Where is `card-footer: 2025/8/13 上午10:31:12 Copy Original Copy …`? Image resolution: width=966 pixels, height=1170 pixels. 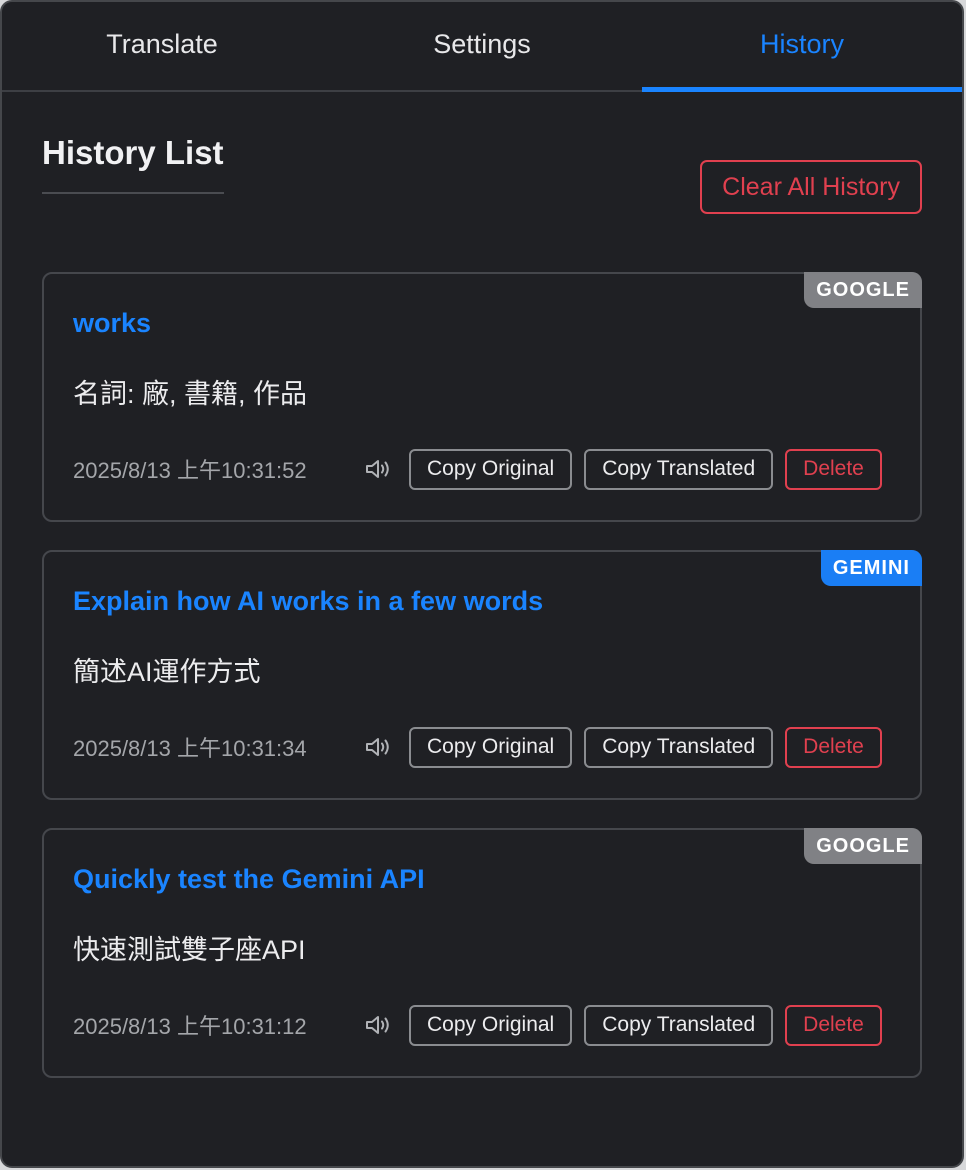 card-footer: 2025/8/13 上午10:31:12 Copy Original Copy … is located at coordinates (482, 1025).